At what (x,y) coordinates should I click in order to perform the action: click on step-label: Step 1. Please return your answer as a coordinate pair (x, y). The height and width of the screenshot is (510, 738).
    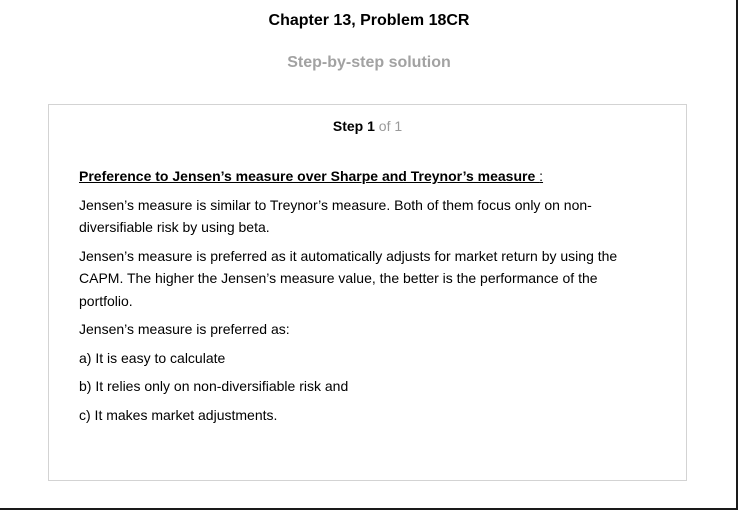
    Looking at the image, I should click on (353, 126).